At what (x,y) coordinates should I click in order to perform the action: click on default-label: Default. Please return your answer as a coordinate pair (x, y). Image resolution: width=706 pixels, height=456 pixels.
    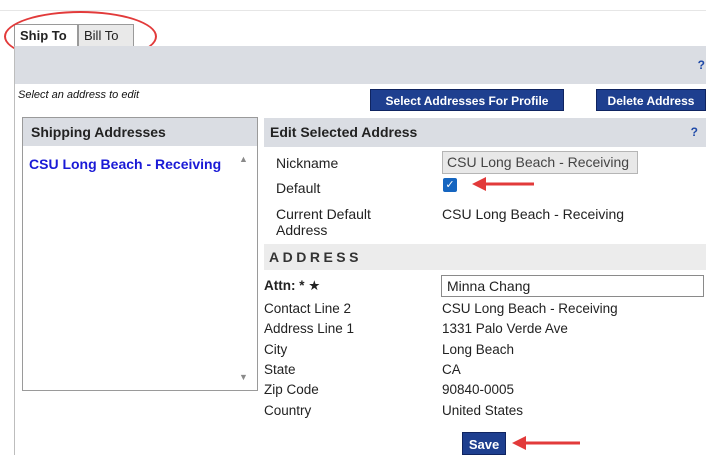
    Looking at the image, I should click on (298, 188).